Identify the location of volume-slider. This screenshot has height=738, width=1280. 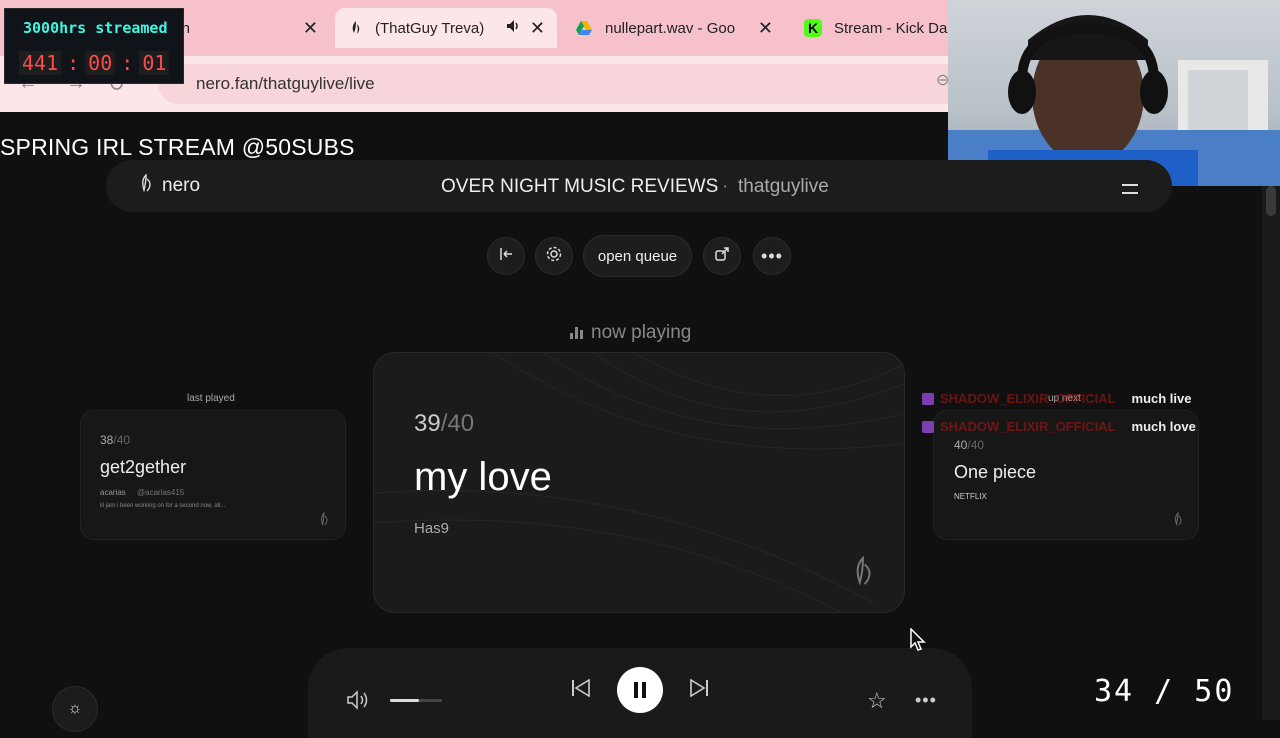
(416, 700).